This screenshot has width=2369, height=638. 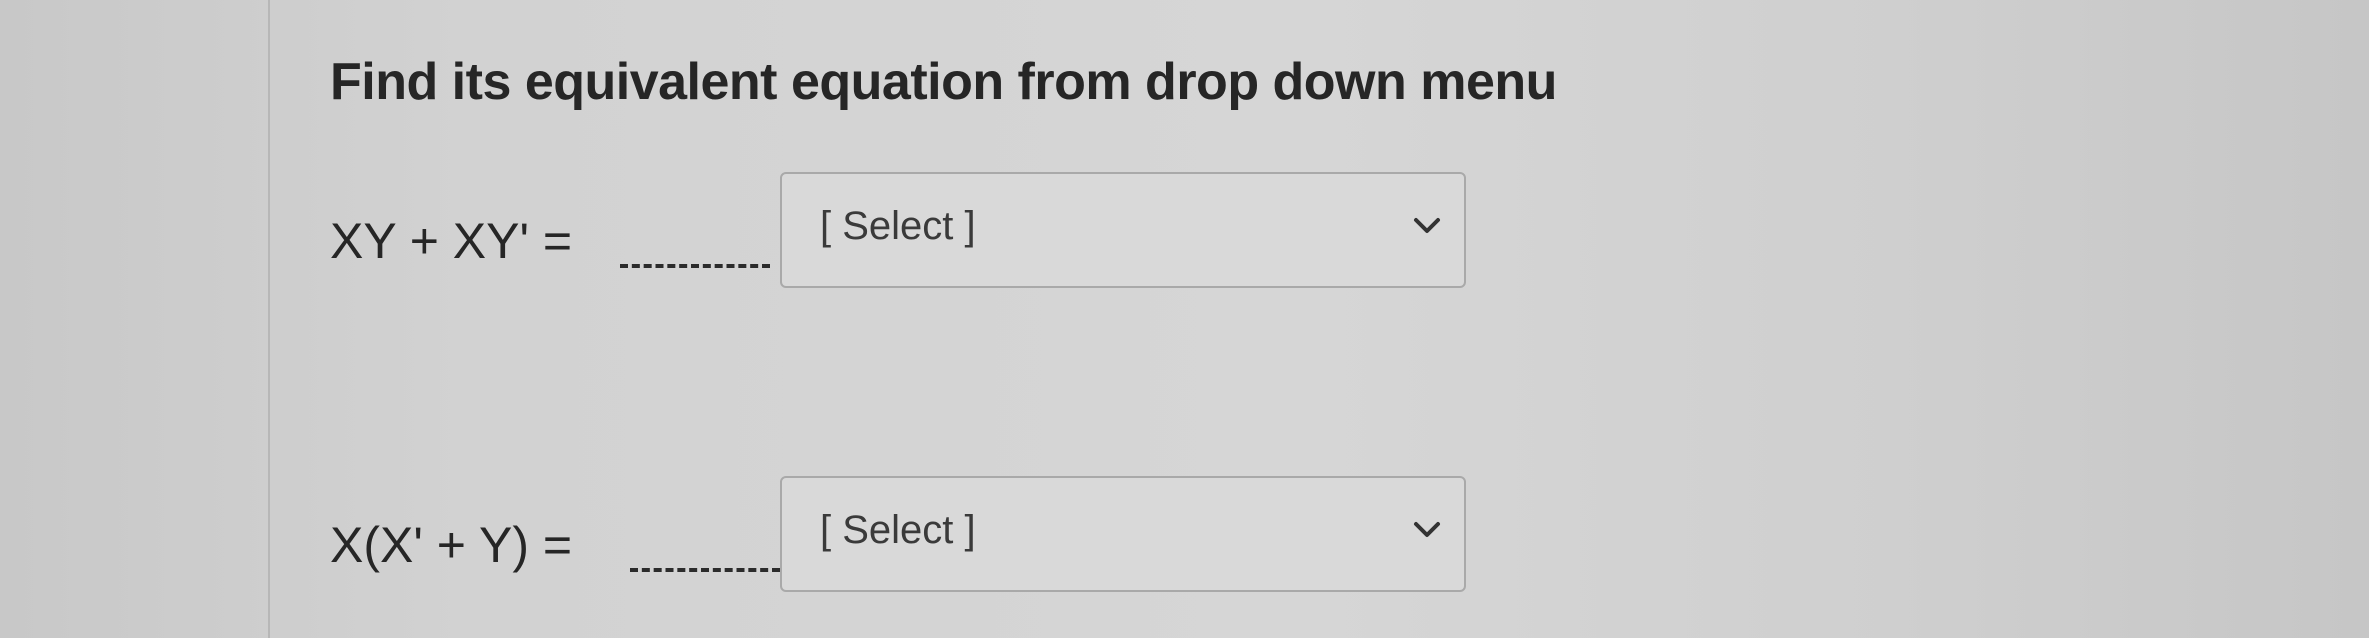 What do you see at coordinates (451, 241) in the screenshot?
I see `equation-label-1: XY + XY' =` at bounding box center [451, 241].